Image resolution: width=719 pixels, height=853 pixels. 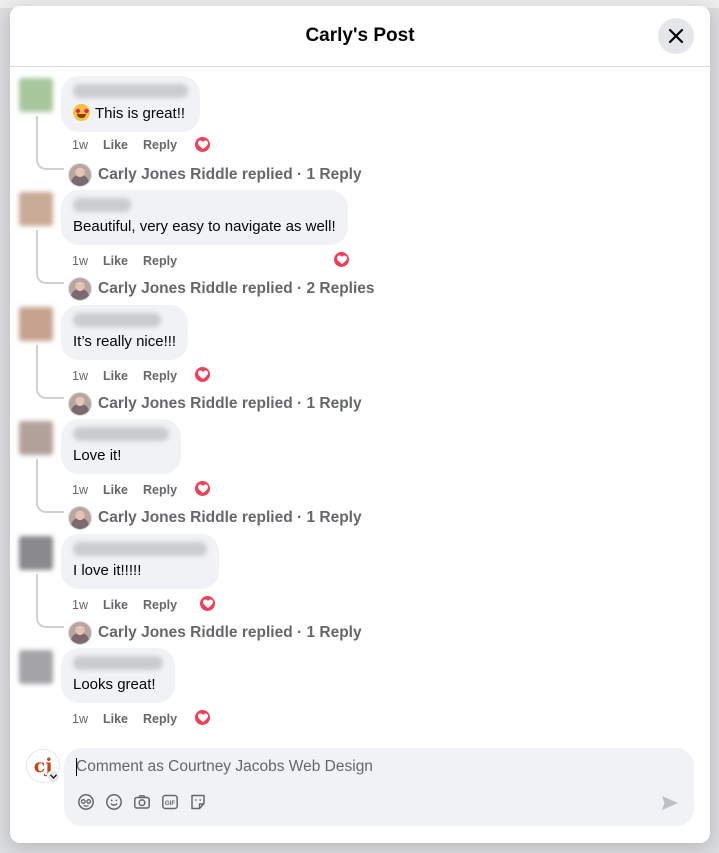 I want to click on gif-icon: GIF, so click(x=170, y=802).